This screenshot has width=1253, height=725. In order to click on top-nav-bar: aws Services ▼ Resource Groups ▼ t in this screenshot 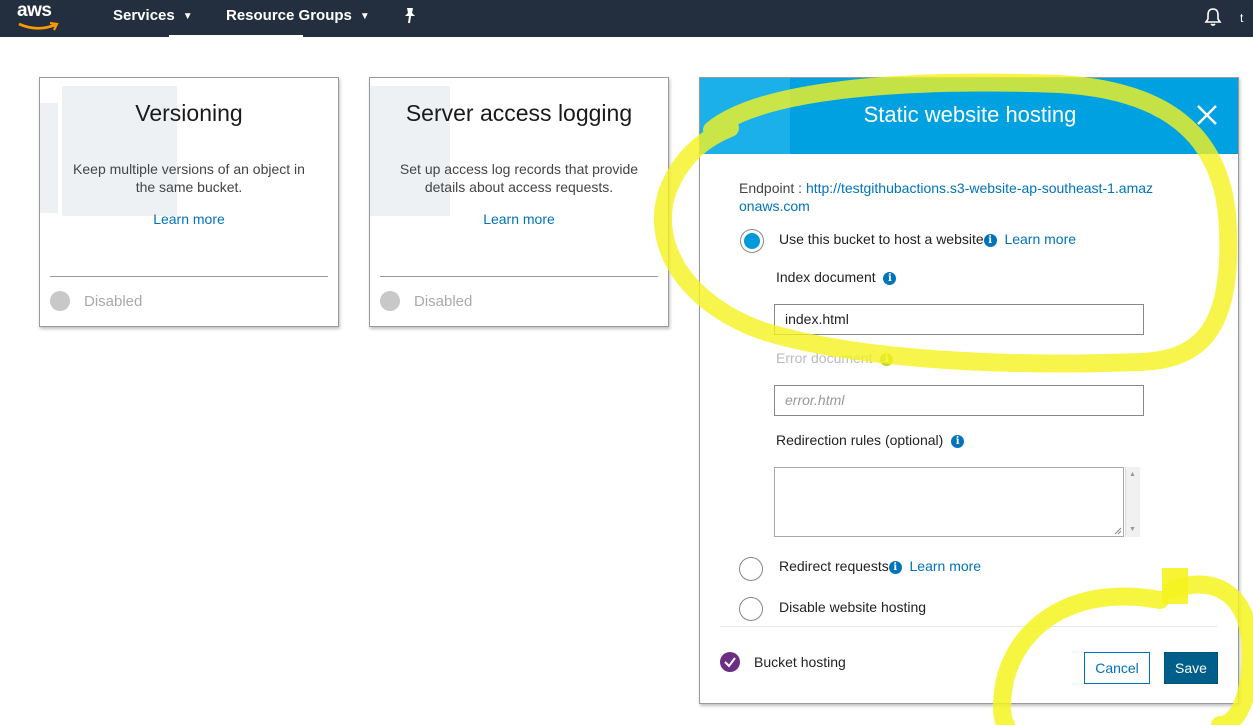, I will do `click(626, 18)`.